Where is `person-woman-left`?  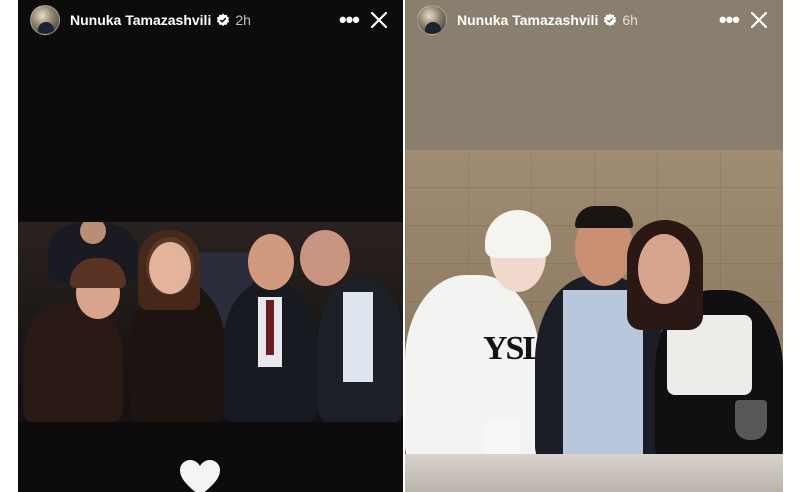 person-woman-left is located at coordinates (73, 362).